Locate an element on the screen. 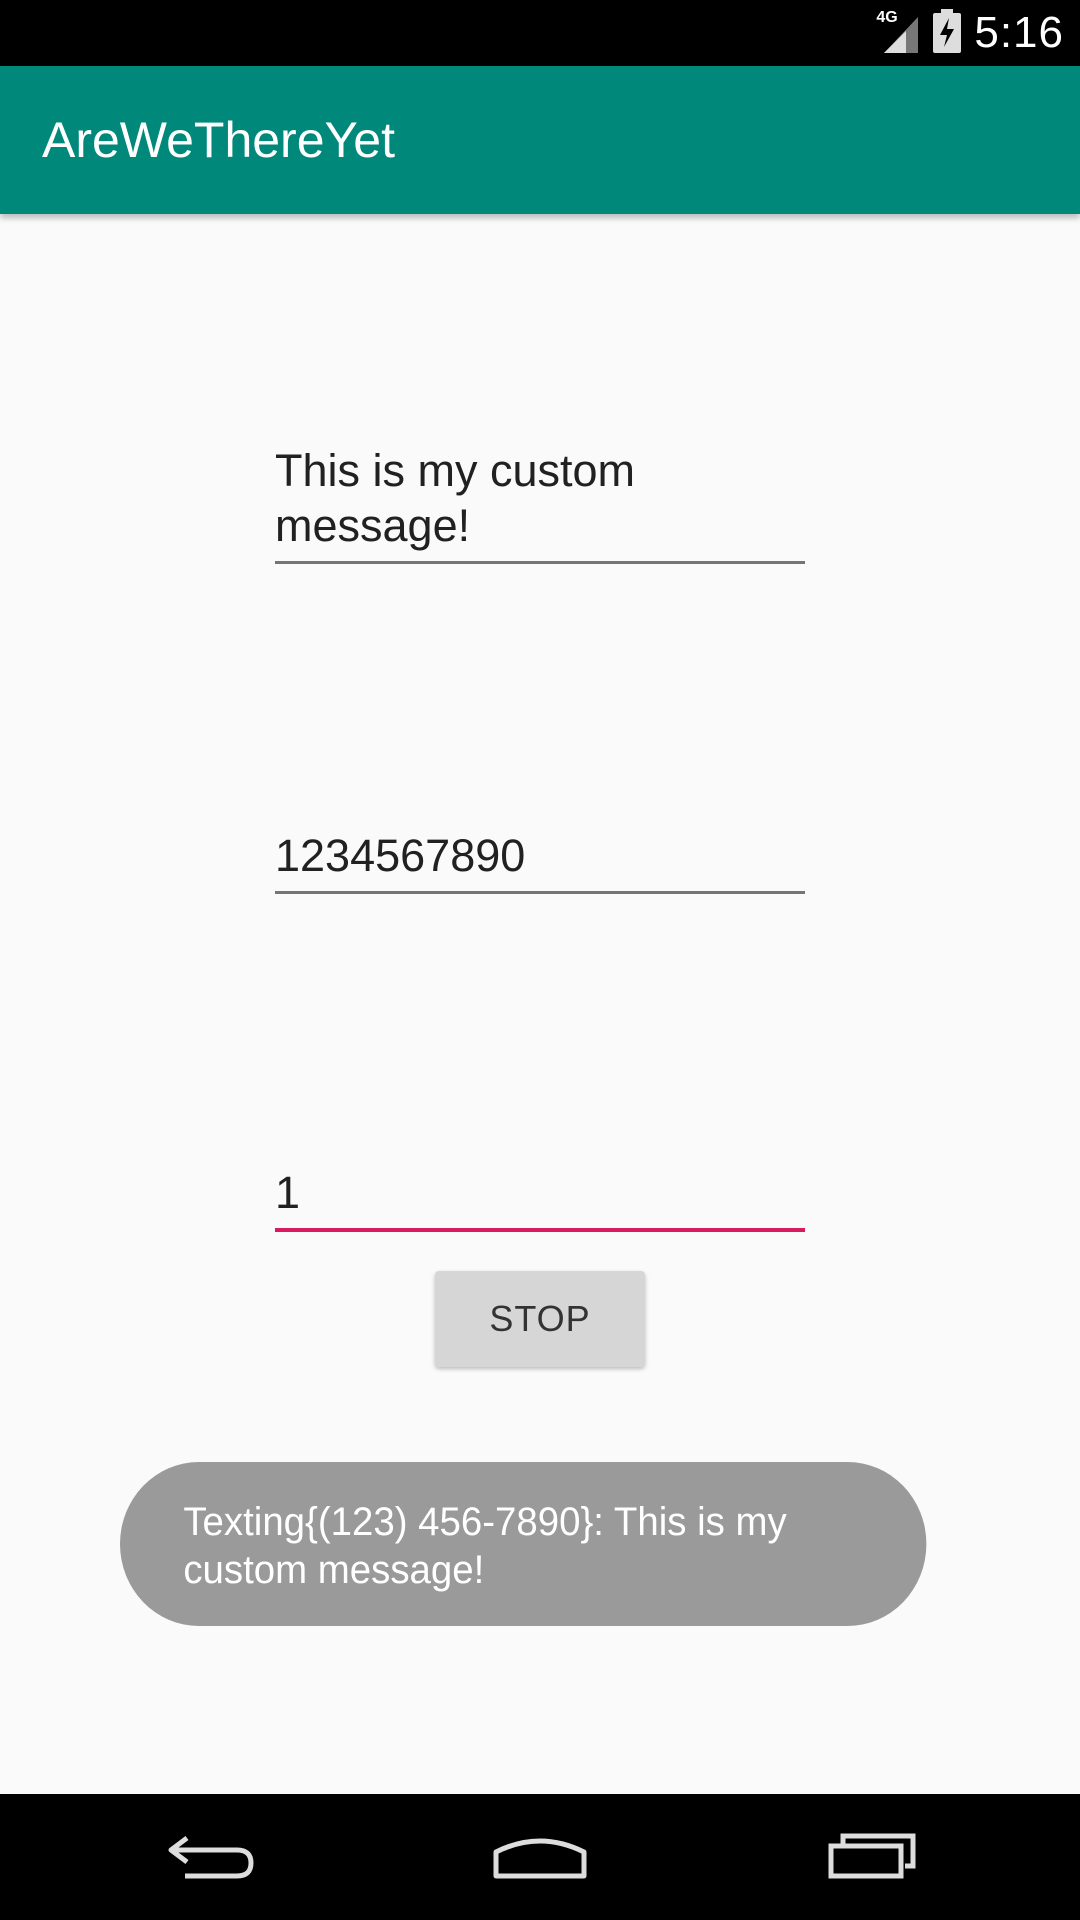 This screenshot has height=1920, width=1080. back-button is located at coordinates (210, 1857).